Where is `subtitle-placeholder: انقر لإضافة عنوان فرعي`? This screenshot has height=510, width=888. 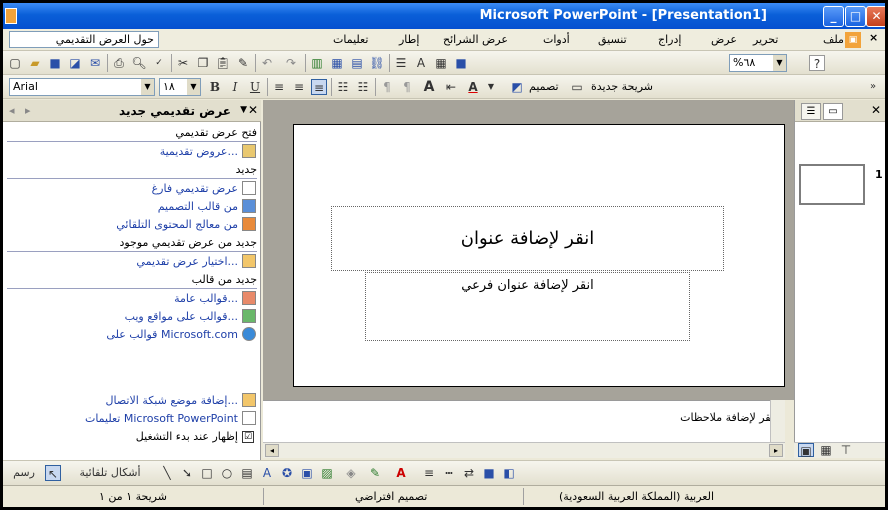
subtitle-placeholder: انقر لإضافة عنوان فرعي is located at coordinates (527, 306).